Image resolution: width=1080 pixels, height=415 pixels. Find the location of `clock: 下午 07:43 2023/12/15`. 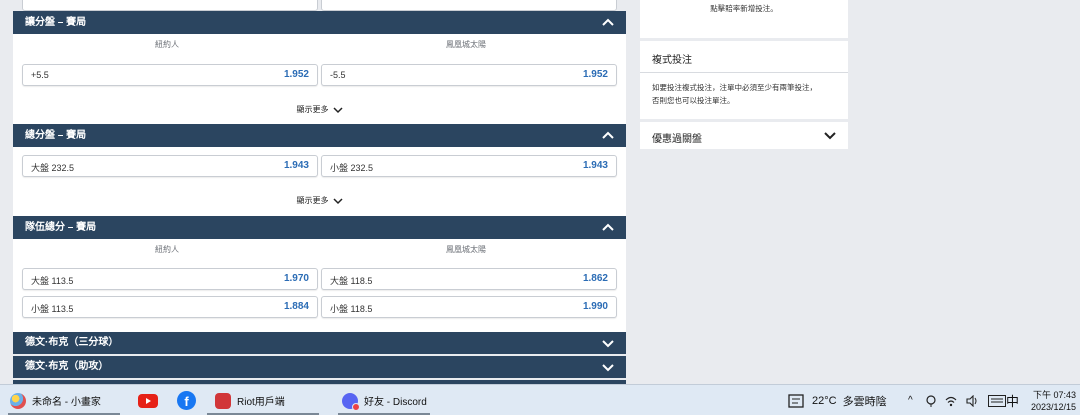

clock: 下午 07:43 2023/12/15 is located at coordinates (1050, 400).